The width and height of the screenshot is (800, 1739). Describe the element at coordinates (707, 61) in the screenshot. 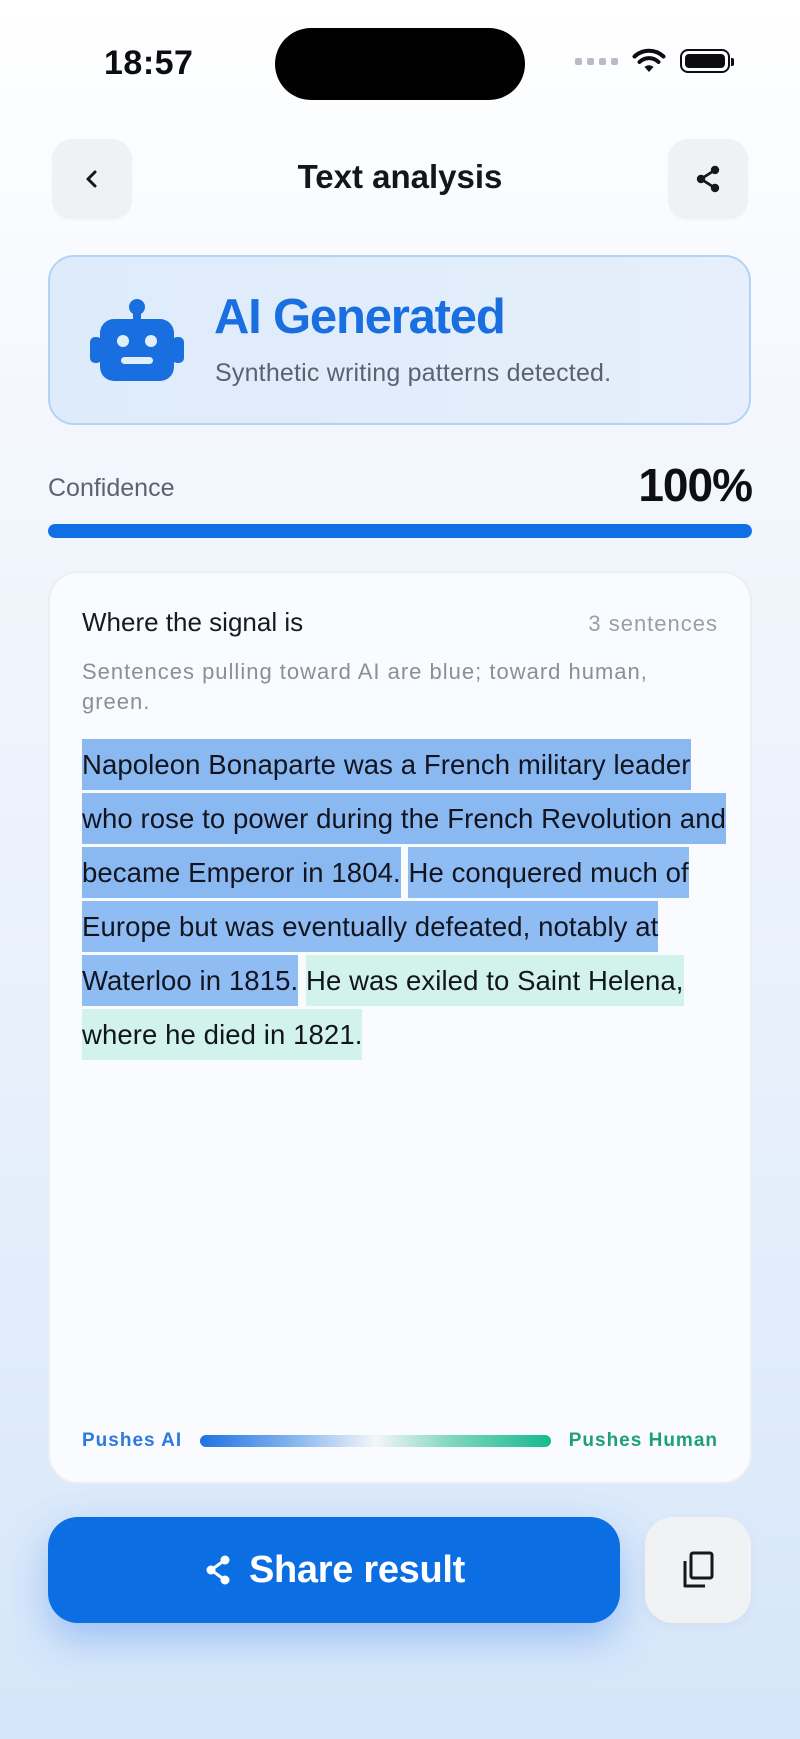

I see `battery-icon` at that location.